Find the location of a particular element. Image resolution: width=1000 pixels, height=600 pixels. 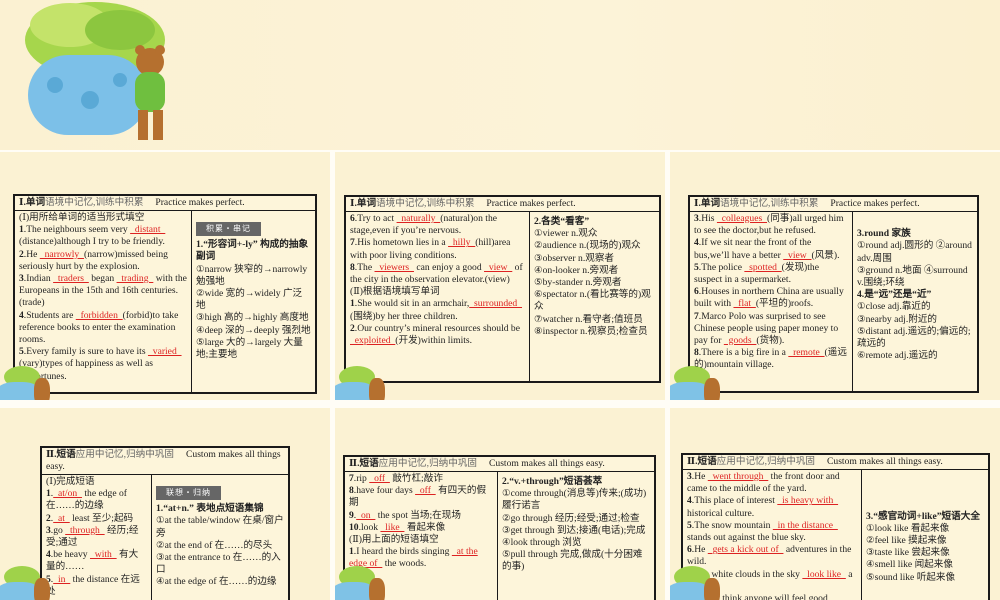

note-item: 4.是“远”还是“近” is located at coordinates (915, 295).